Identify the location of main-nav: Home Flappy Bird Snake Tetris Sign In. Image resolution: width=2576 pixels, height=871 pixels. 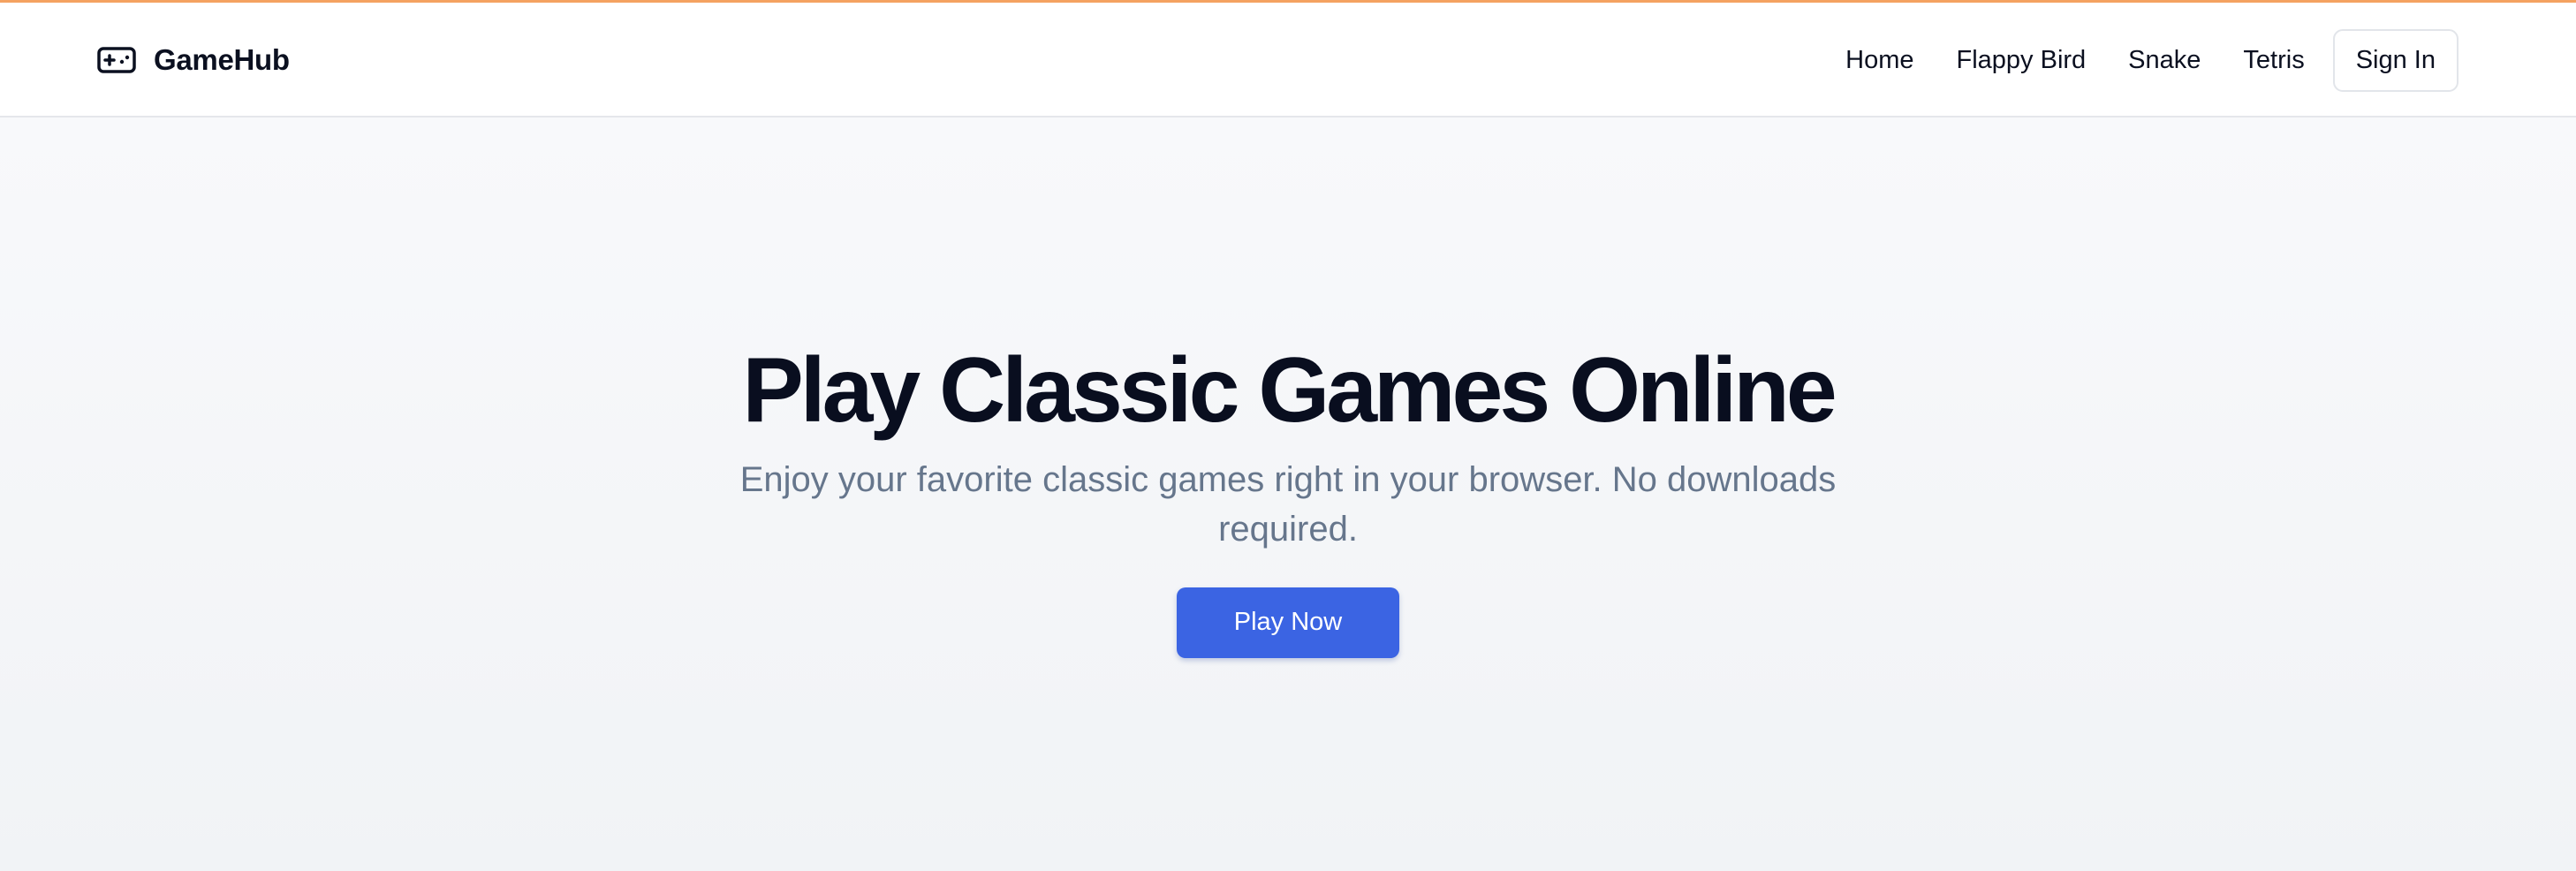
(2141, 60).